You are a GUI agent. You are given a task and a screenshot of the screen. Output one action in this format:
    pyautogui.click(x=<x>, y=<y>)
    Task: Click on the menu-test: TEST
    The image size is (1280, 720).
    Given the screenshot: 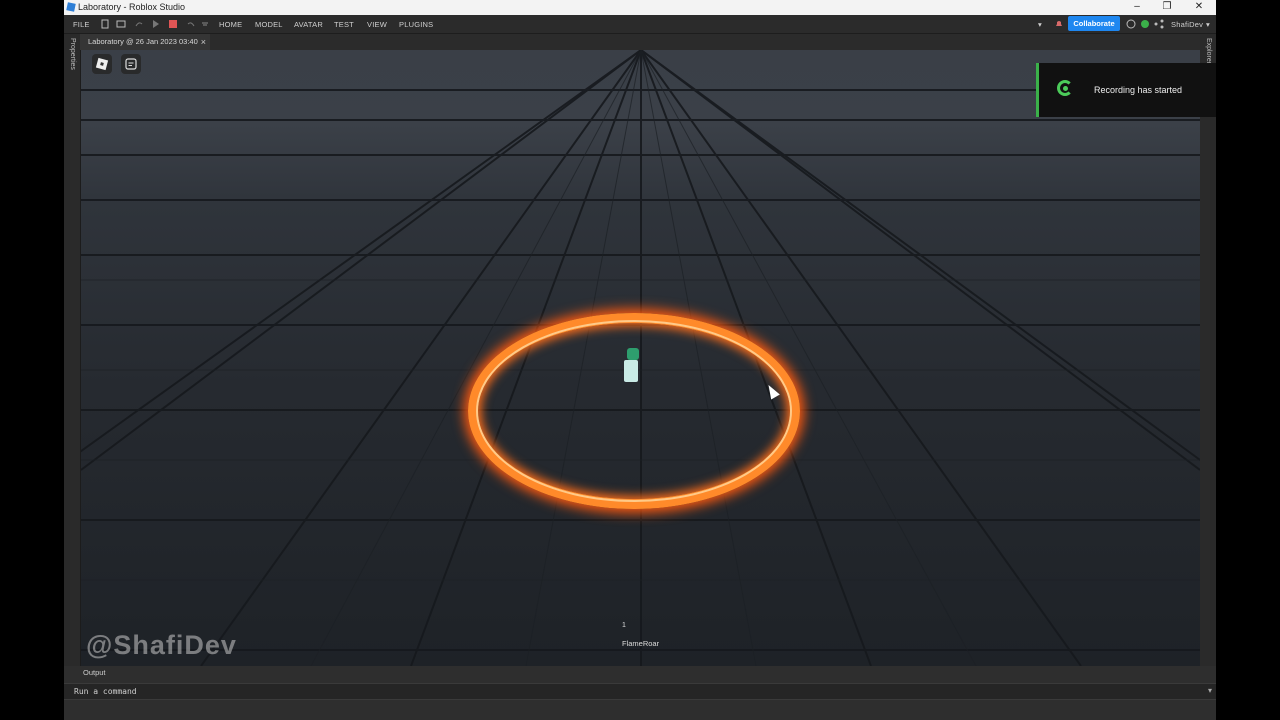 What is the action you would take?
    pyautogui.click(x=344, y=24)
    